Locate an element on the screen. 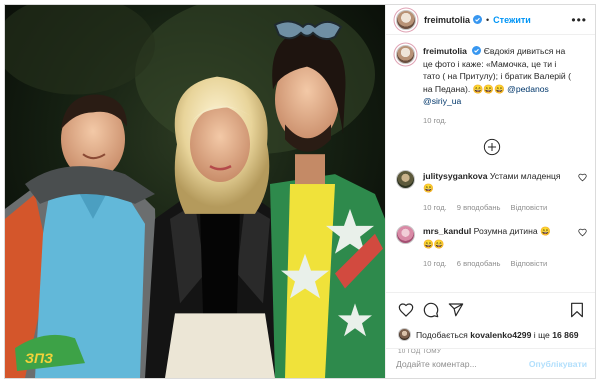  likes-summary: Подобається kovalenko4299 і ще 16 869 is located at coordinates (491, 334).